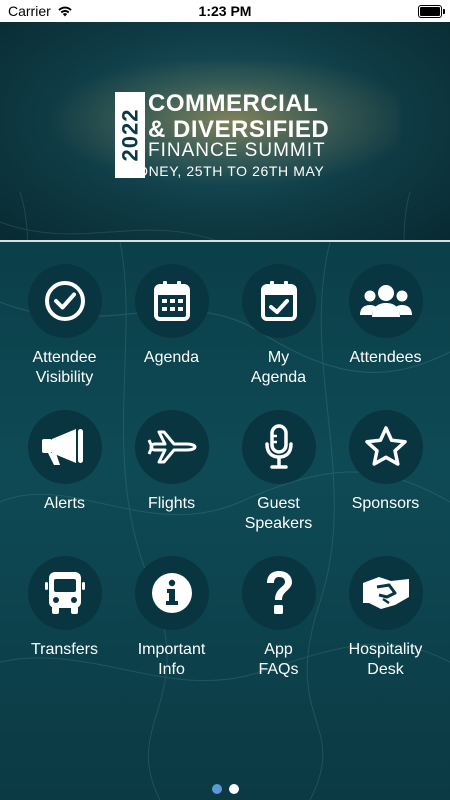  Describe the element at coordinates (385, 659) in the screenshot. I see `menu-item-label: Hospitality Desk` at that location.